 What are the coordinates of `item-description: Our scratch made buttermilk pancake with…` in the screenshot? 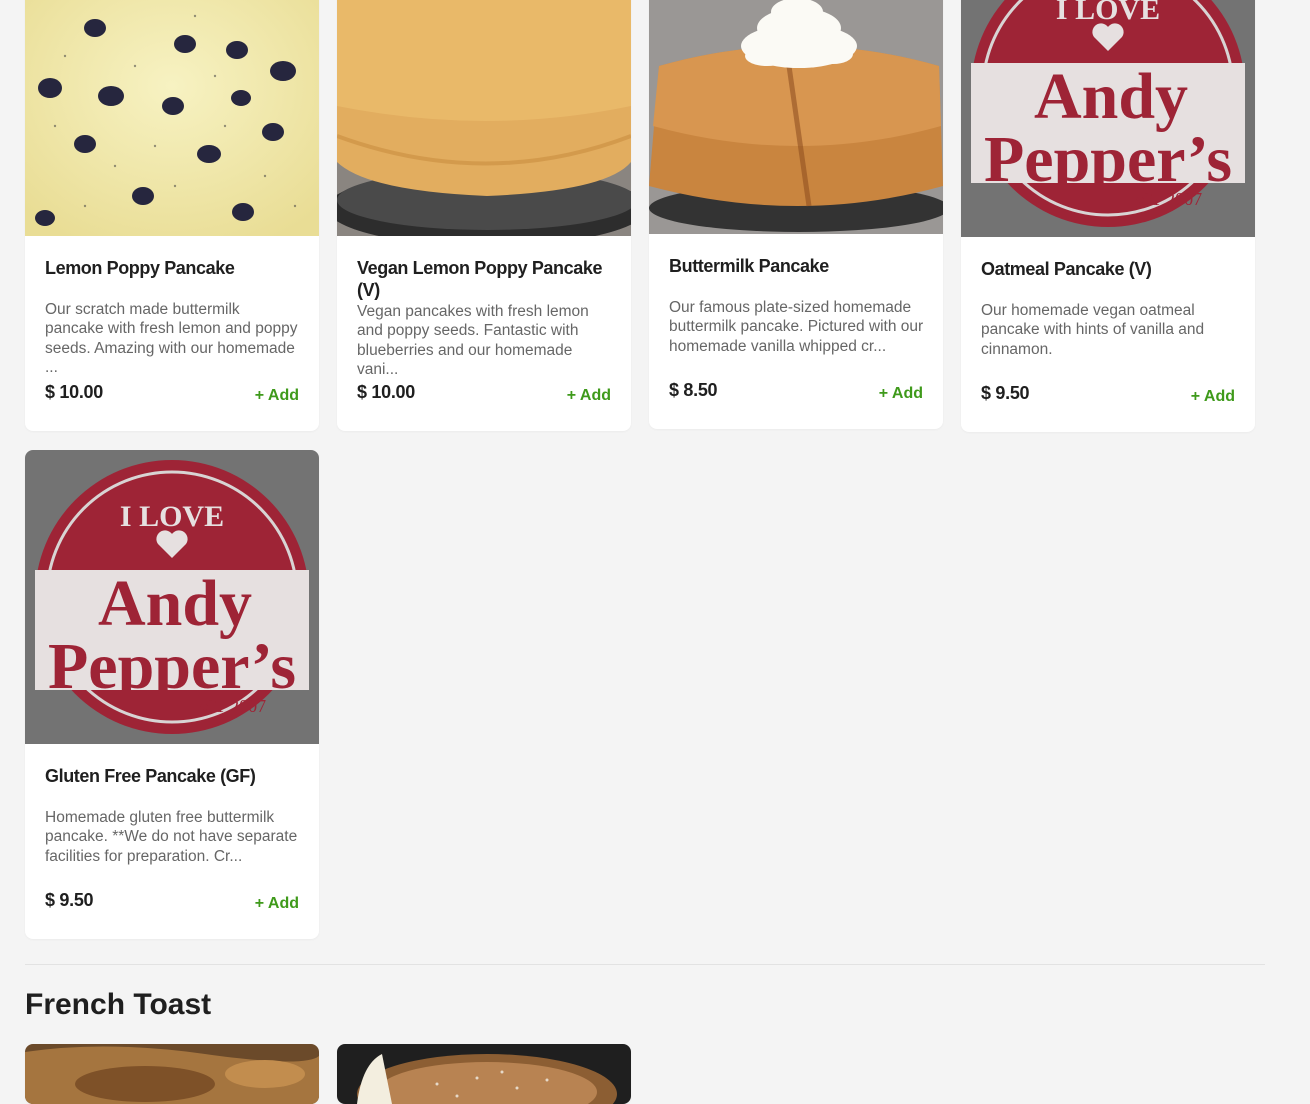 It's located at (171, 339).